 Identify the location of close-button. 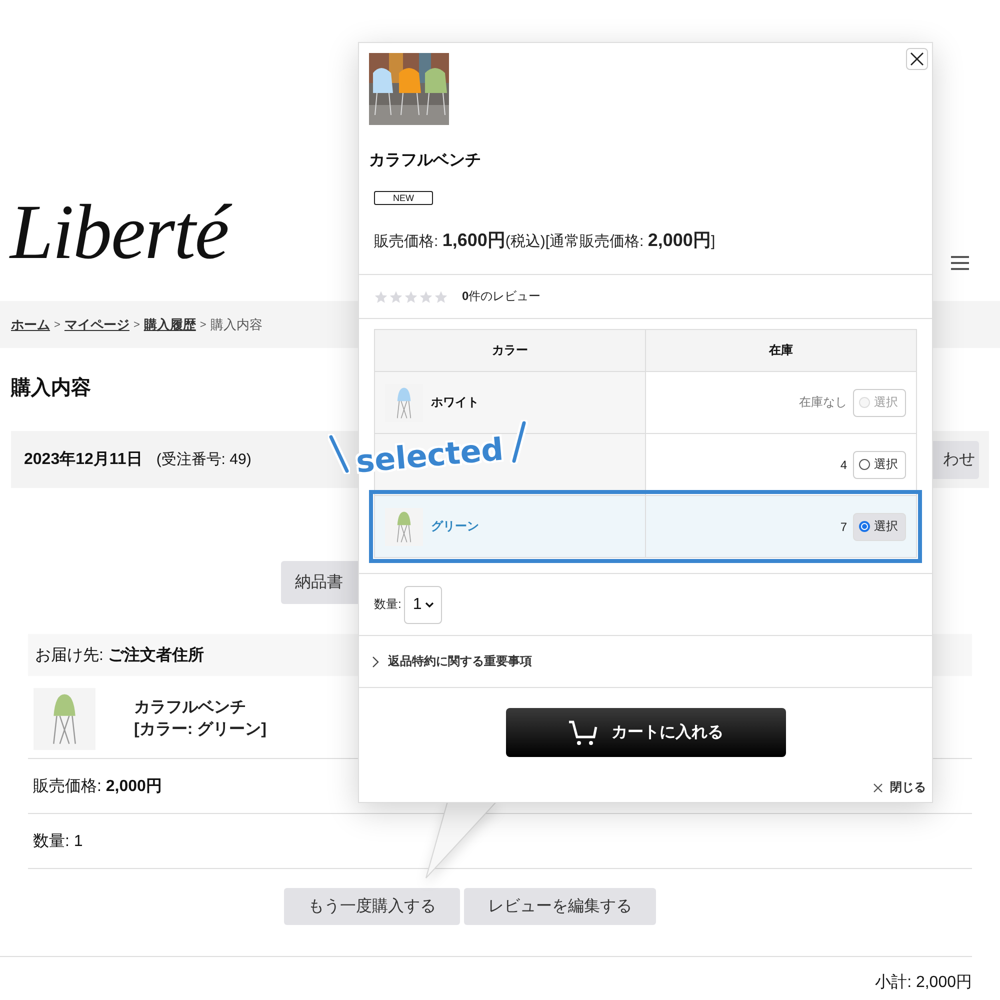
(917, 59).